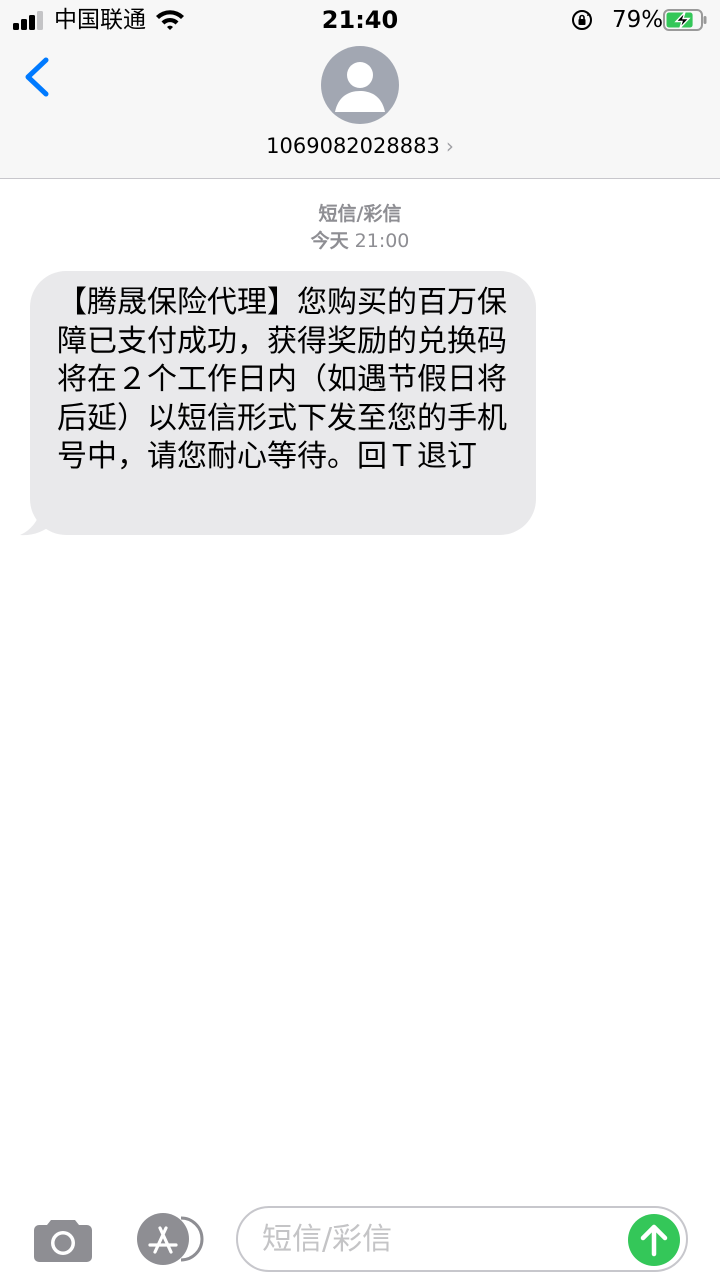 This screenshot has height=1280, width=720. What do you see at coordinates (582, 20) in the screenshot?
I see `rotation-lock-icon` at bounding box center [582, 20].